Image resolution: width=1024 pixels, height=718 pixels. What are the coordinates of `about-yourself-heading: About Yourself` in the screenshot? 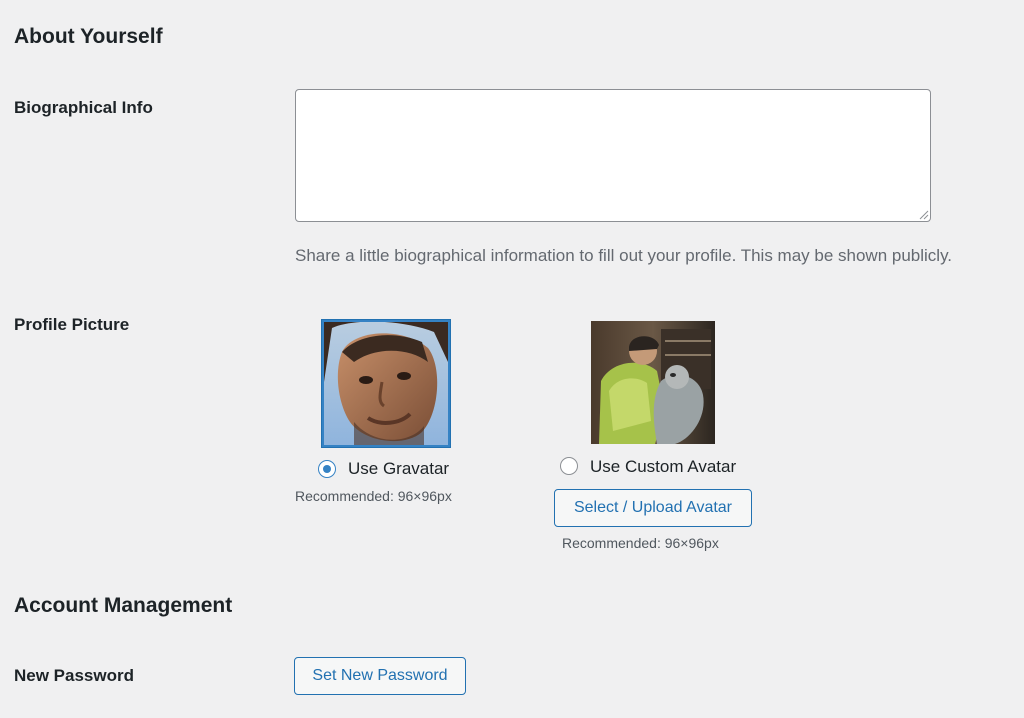 It's located at (88, 36).